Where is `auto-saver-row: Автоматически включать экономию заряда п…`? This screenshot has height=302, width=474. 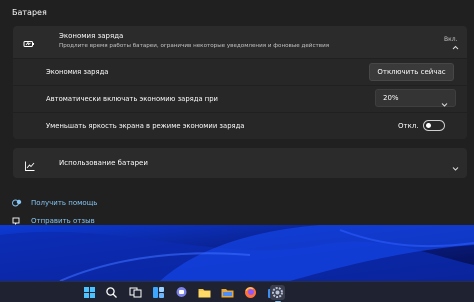 auto-saver-row: Автоматически включать экономию заряда п… is located at coordinates (240, 99).